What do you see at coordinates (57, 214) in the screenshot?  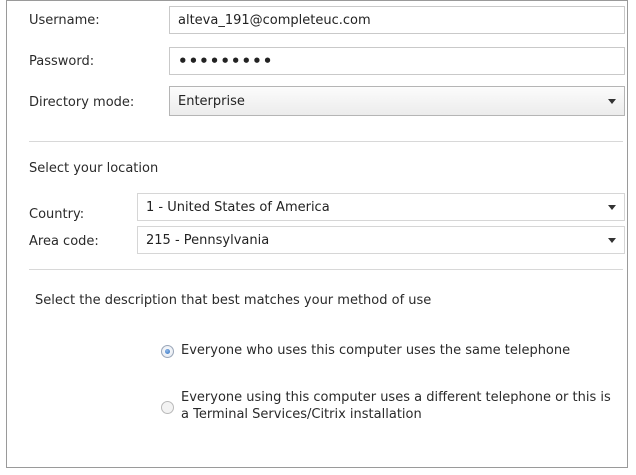 I see `country-label: Country:` at bounding box center [57, 214].